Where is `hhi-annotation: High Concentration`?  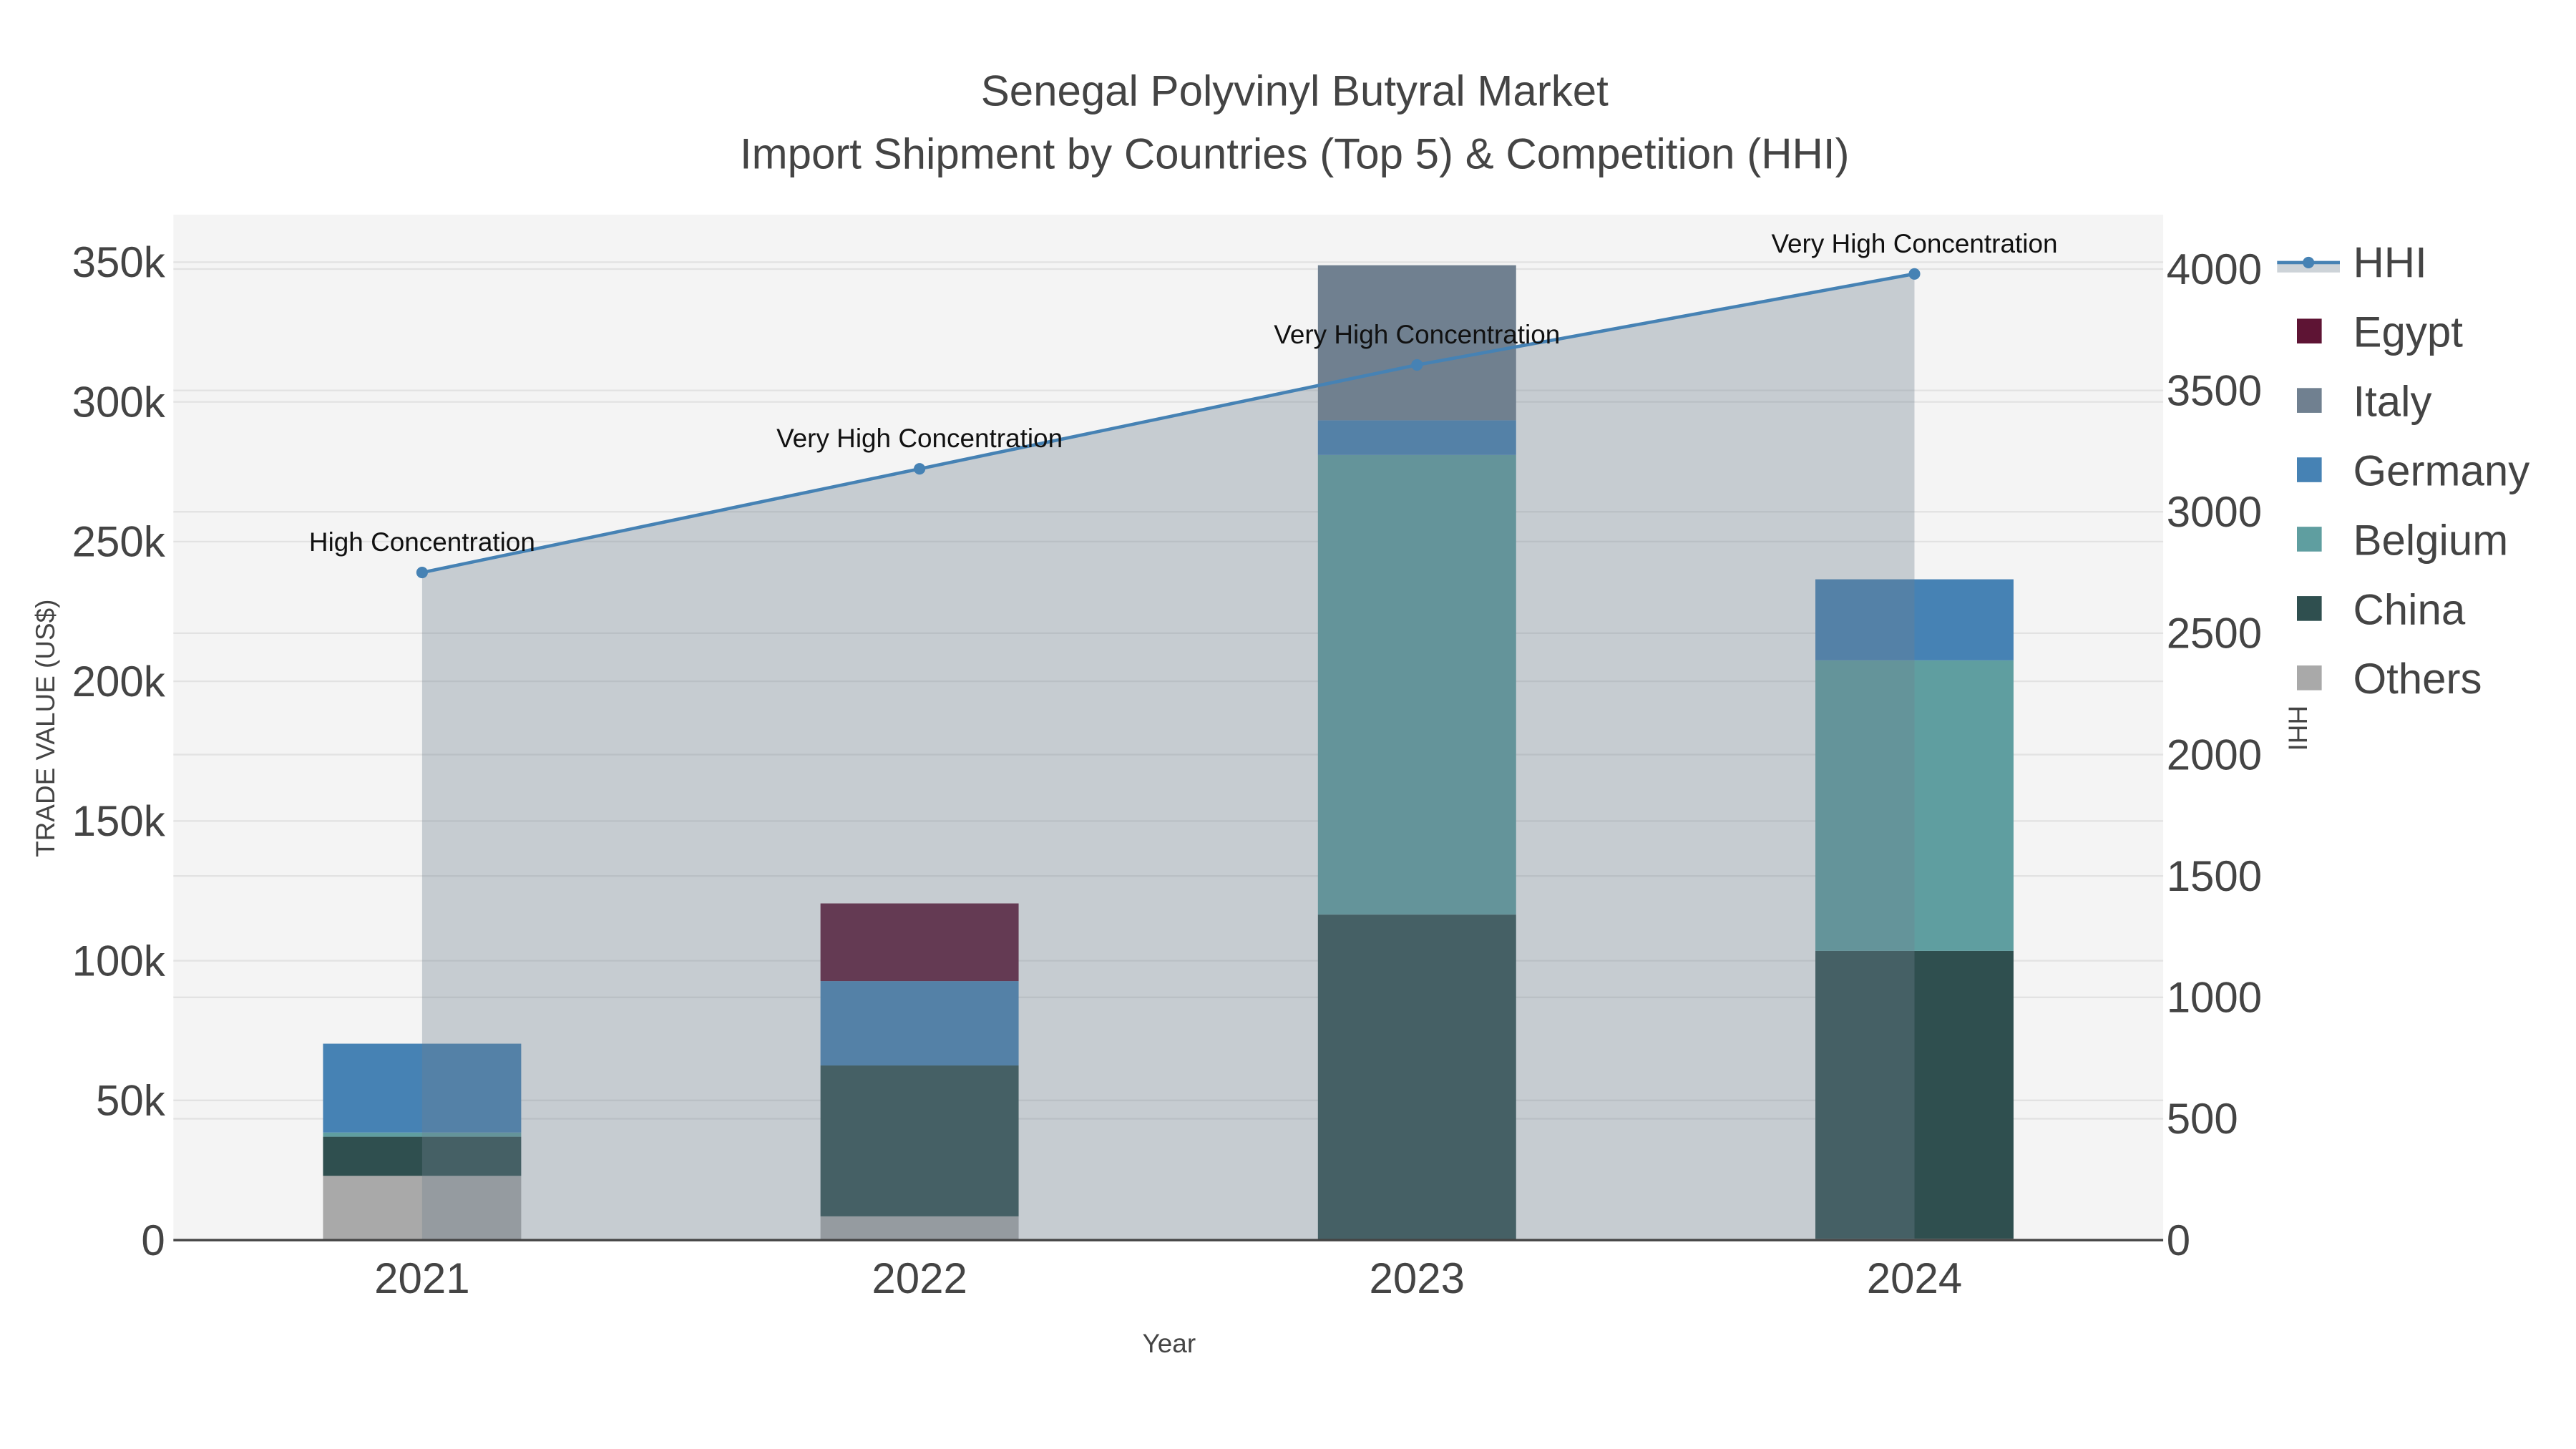
hhi-annotation: High Concentration is located at coordinates (422, 542).